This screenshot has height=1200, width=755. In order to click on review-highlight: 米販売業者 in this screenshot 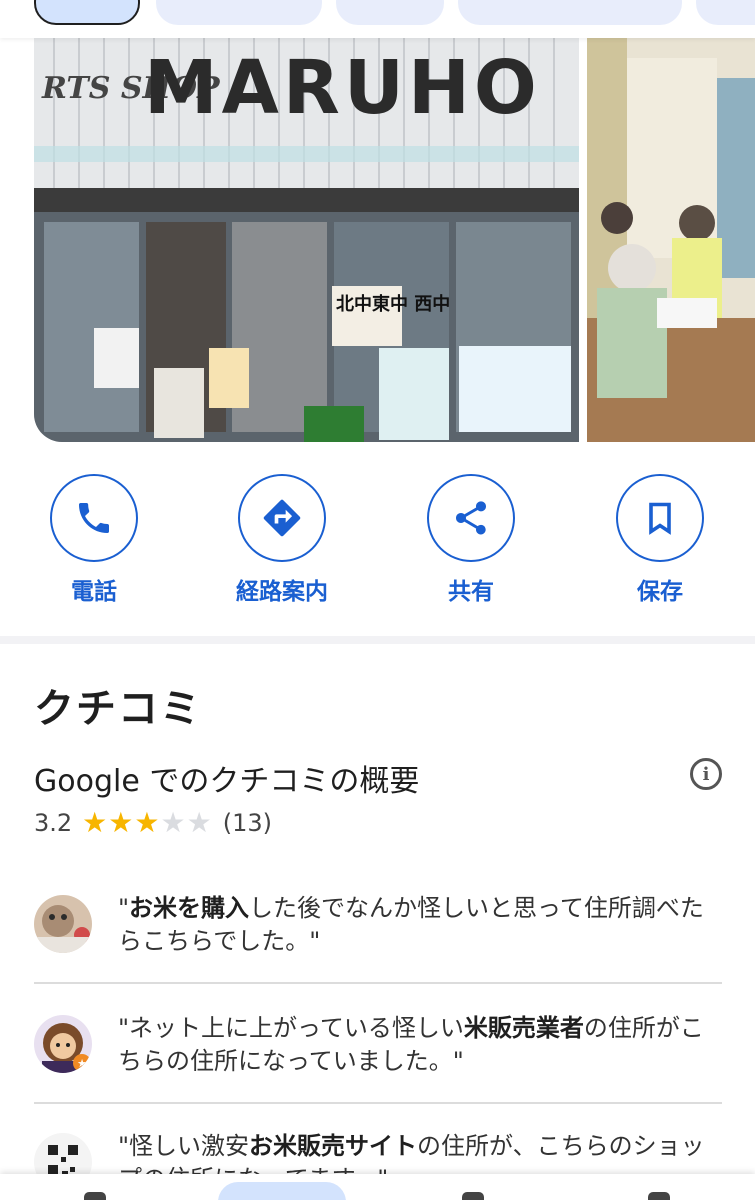, I will do `click(523, 1028)`.